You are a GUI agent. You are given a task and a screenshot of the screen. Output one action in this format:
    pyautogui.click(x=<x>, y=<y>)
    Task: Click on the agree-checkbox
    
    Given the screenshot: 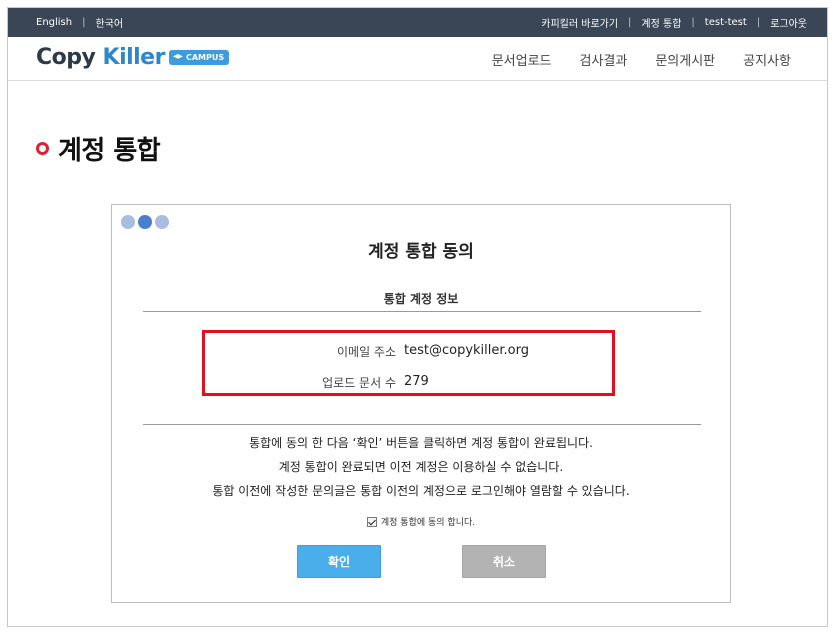 What is the action you would take?
    pyautogui.click(x=371, y=521)
    